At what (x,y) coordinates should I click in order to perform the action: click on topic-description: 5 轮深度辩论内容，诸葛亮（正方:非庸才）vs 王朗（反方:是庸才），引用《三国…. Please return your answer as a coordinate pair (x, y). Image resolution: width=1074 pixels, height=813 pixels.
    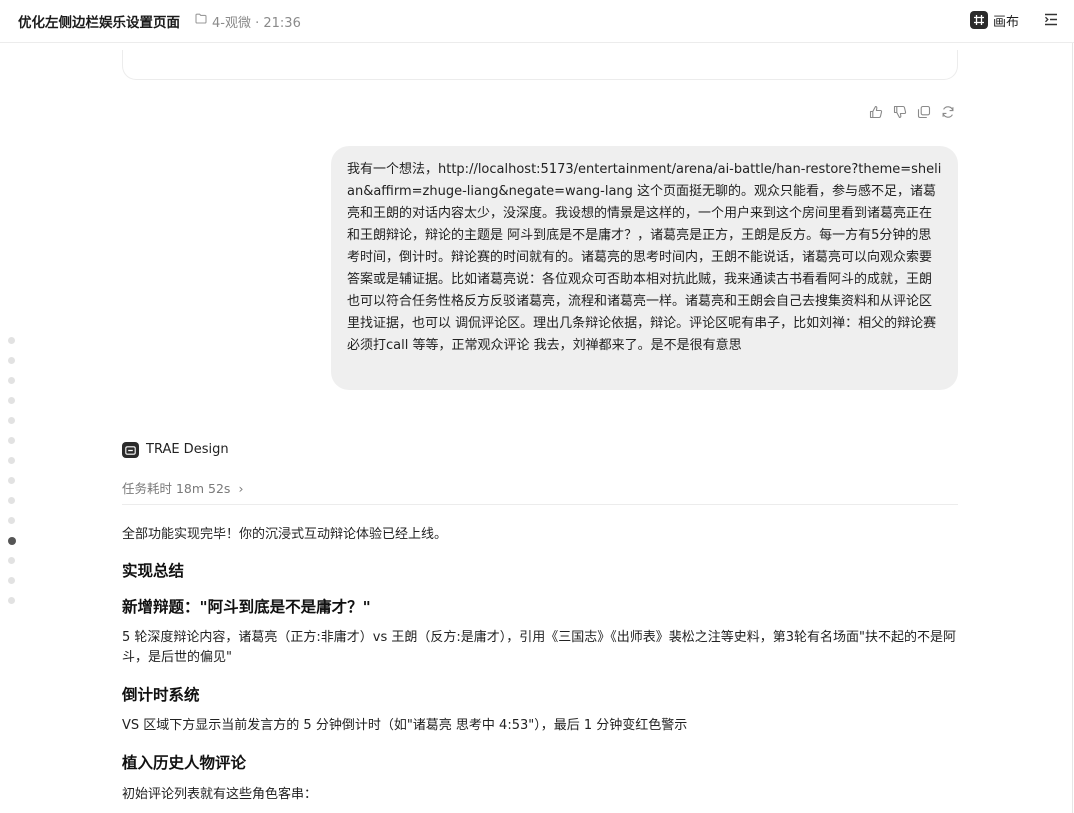
    Looking at the image, I should click on (539, 647).